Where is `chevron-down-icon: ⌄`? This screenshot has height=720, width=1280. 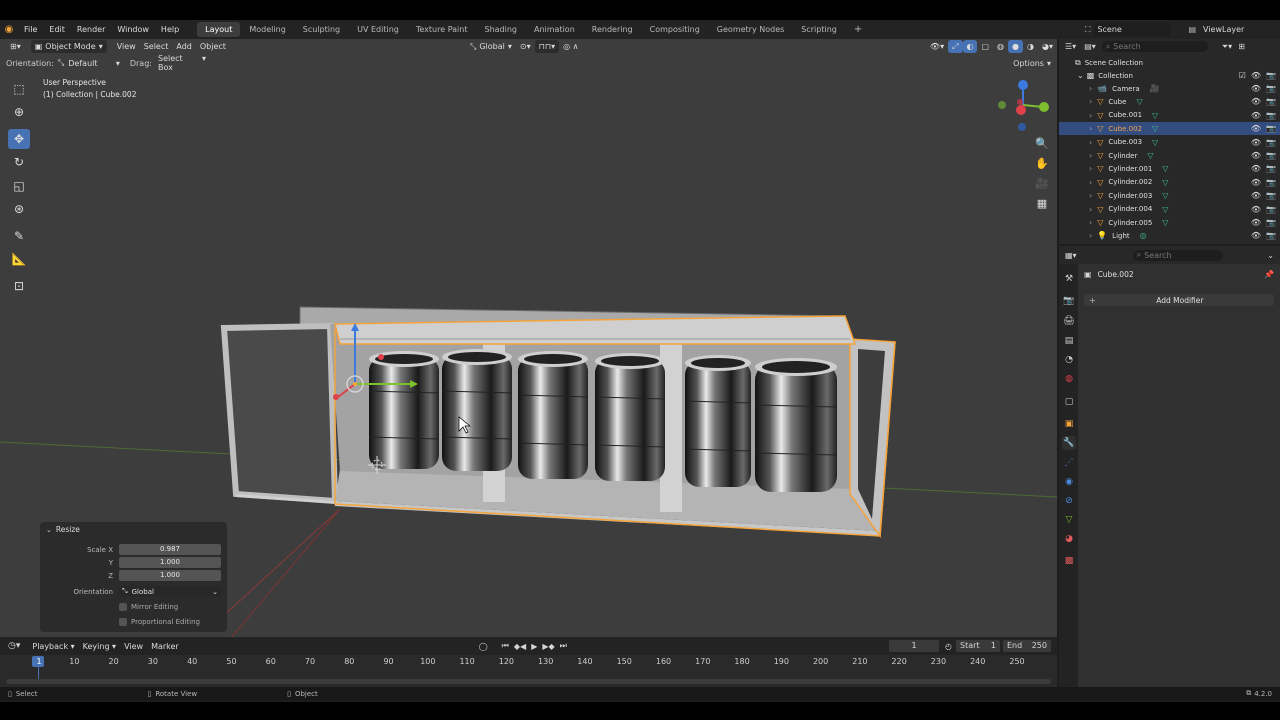 chevron-down-icon: ⌄ is located at coordinates (1270, 255).